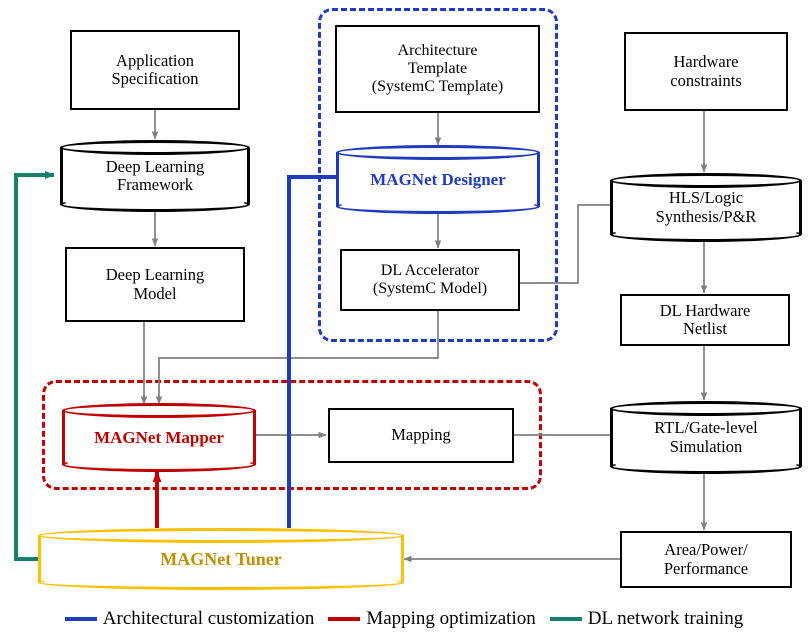 The width and height of the screenshot is (808, 637). I want to click on node-hardware-constraints: Hardware constraints, so click(706, 71).